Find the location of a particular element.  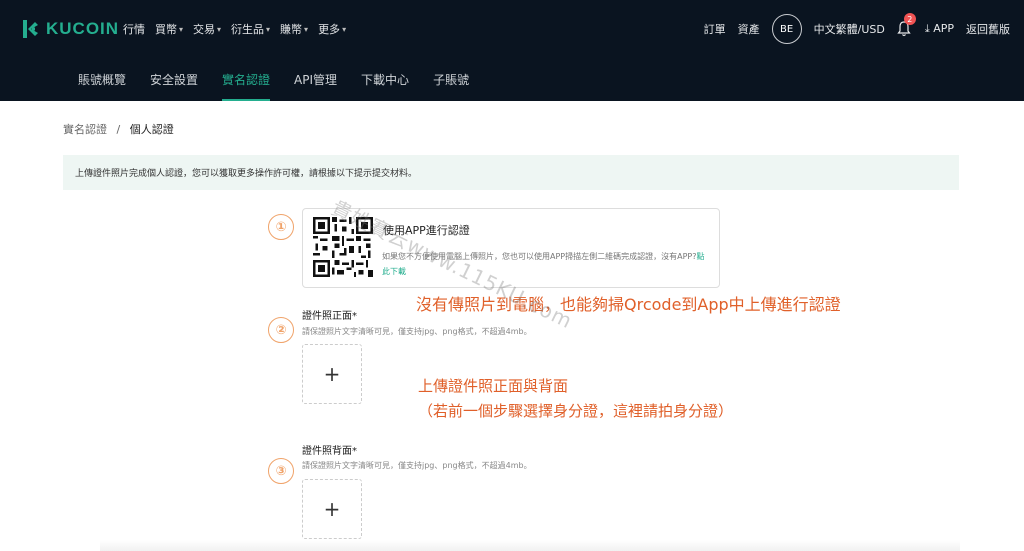

kucoin-logo: KUCOIN is located at coordinates (69, 29).